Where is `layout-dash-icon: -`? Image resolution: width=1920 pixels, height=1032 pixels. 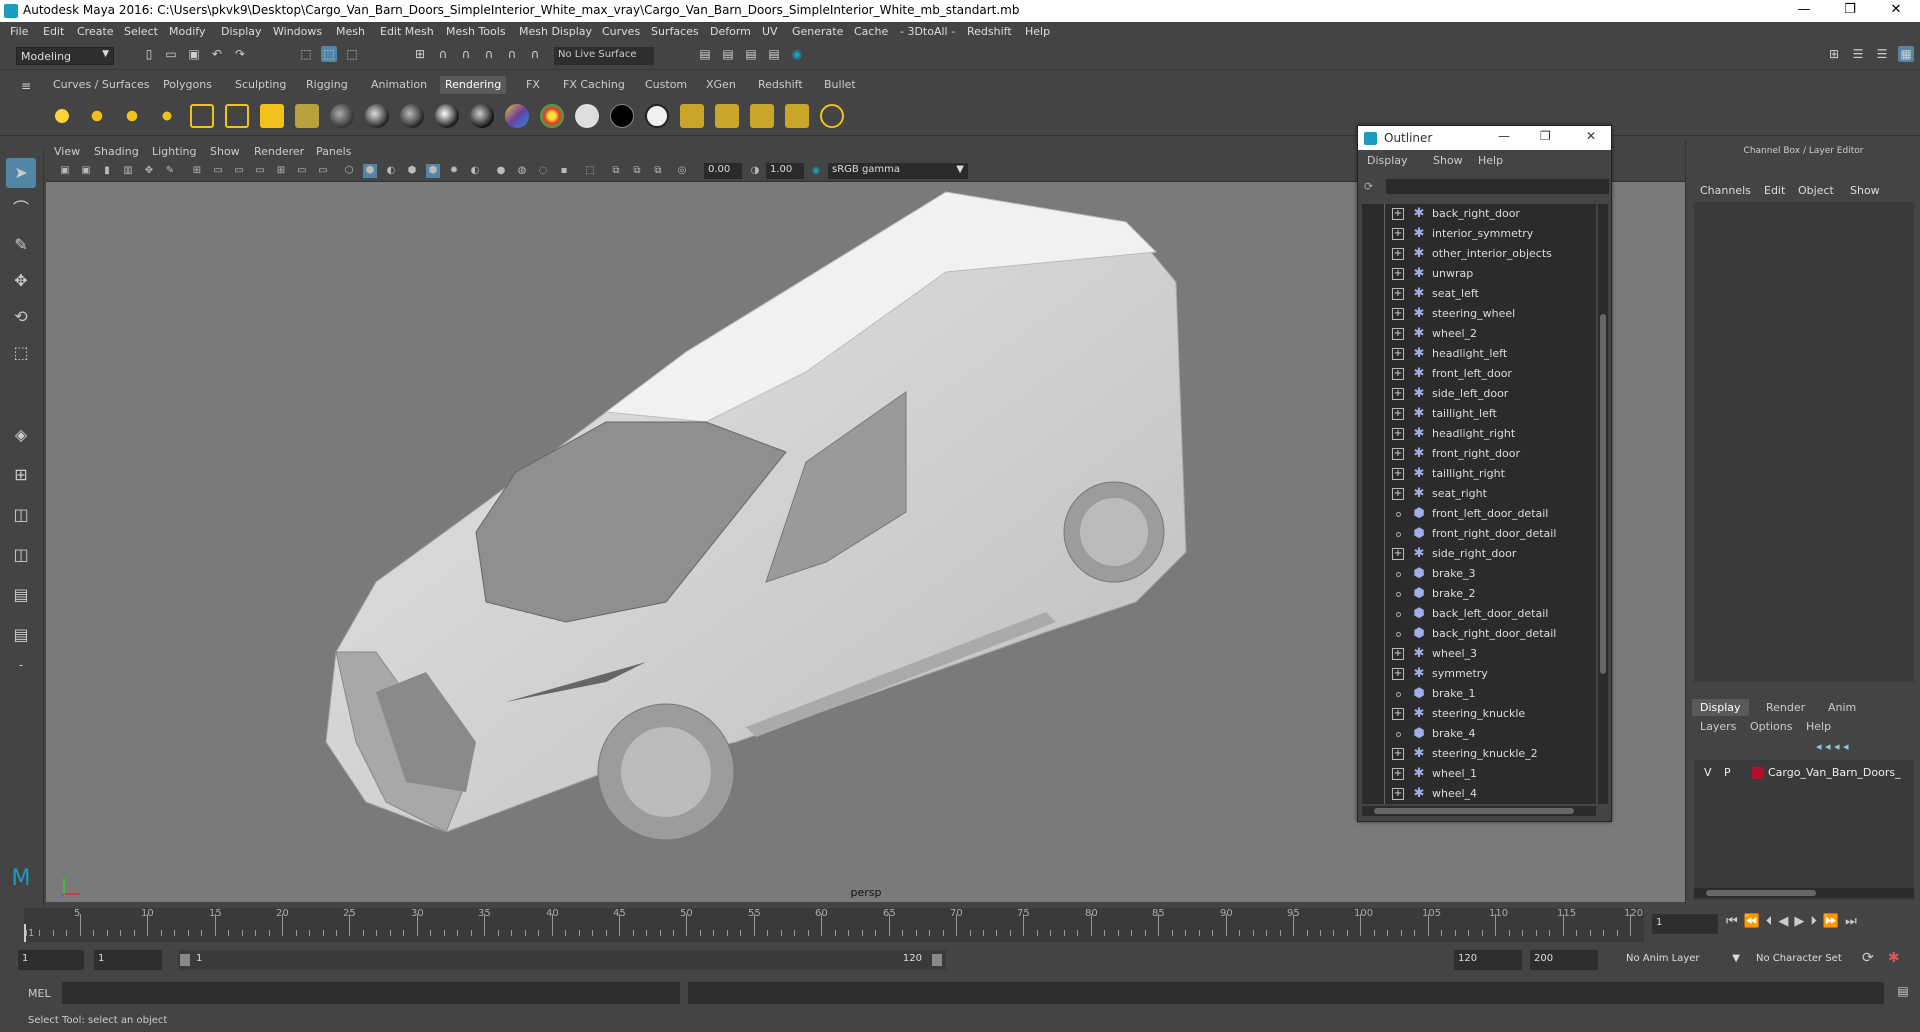 layout-dash-icon: - is located at coordinates (21, 665).